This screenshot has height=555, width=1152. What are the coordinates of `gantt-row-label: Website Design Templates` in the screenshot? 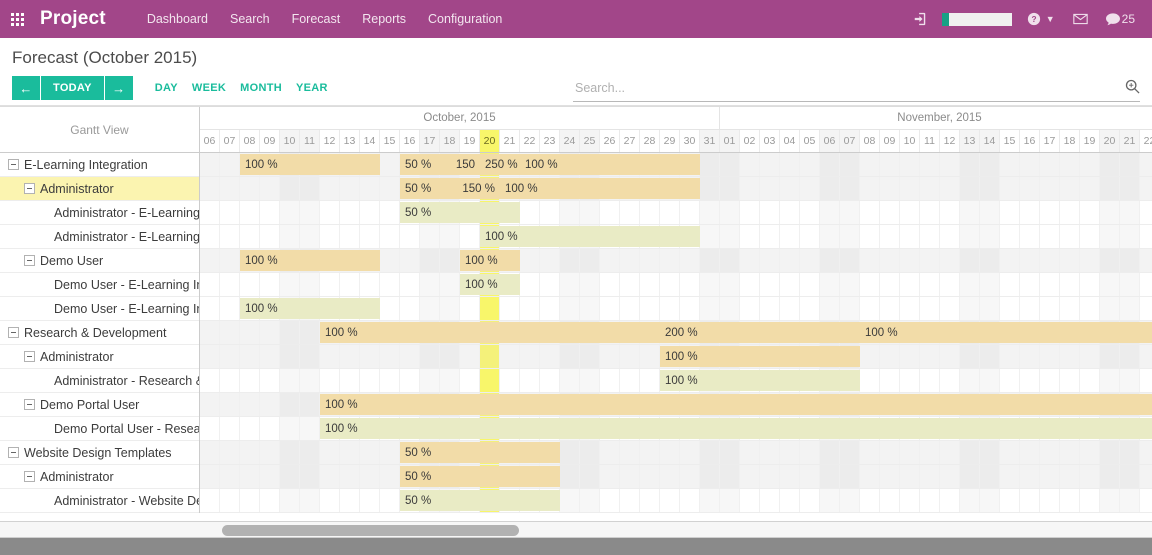 It's located at (99, 453).